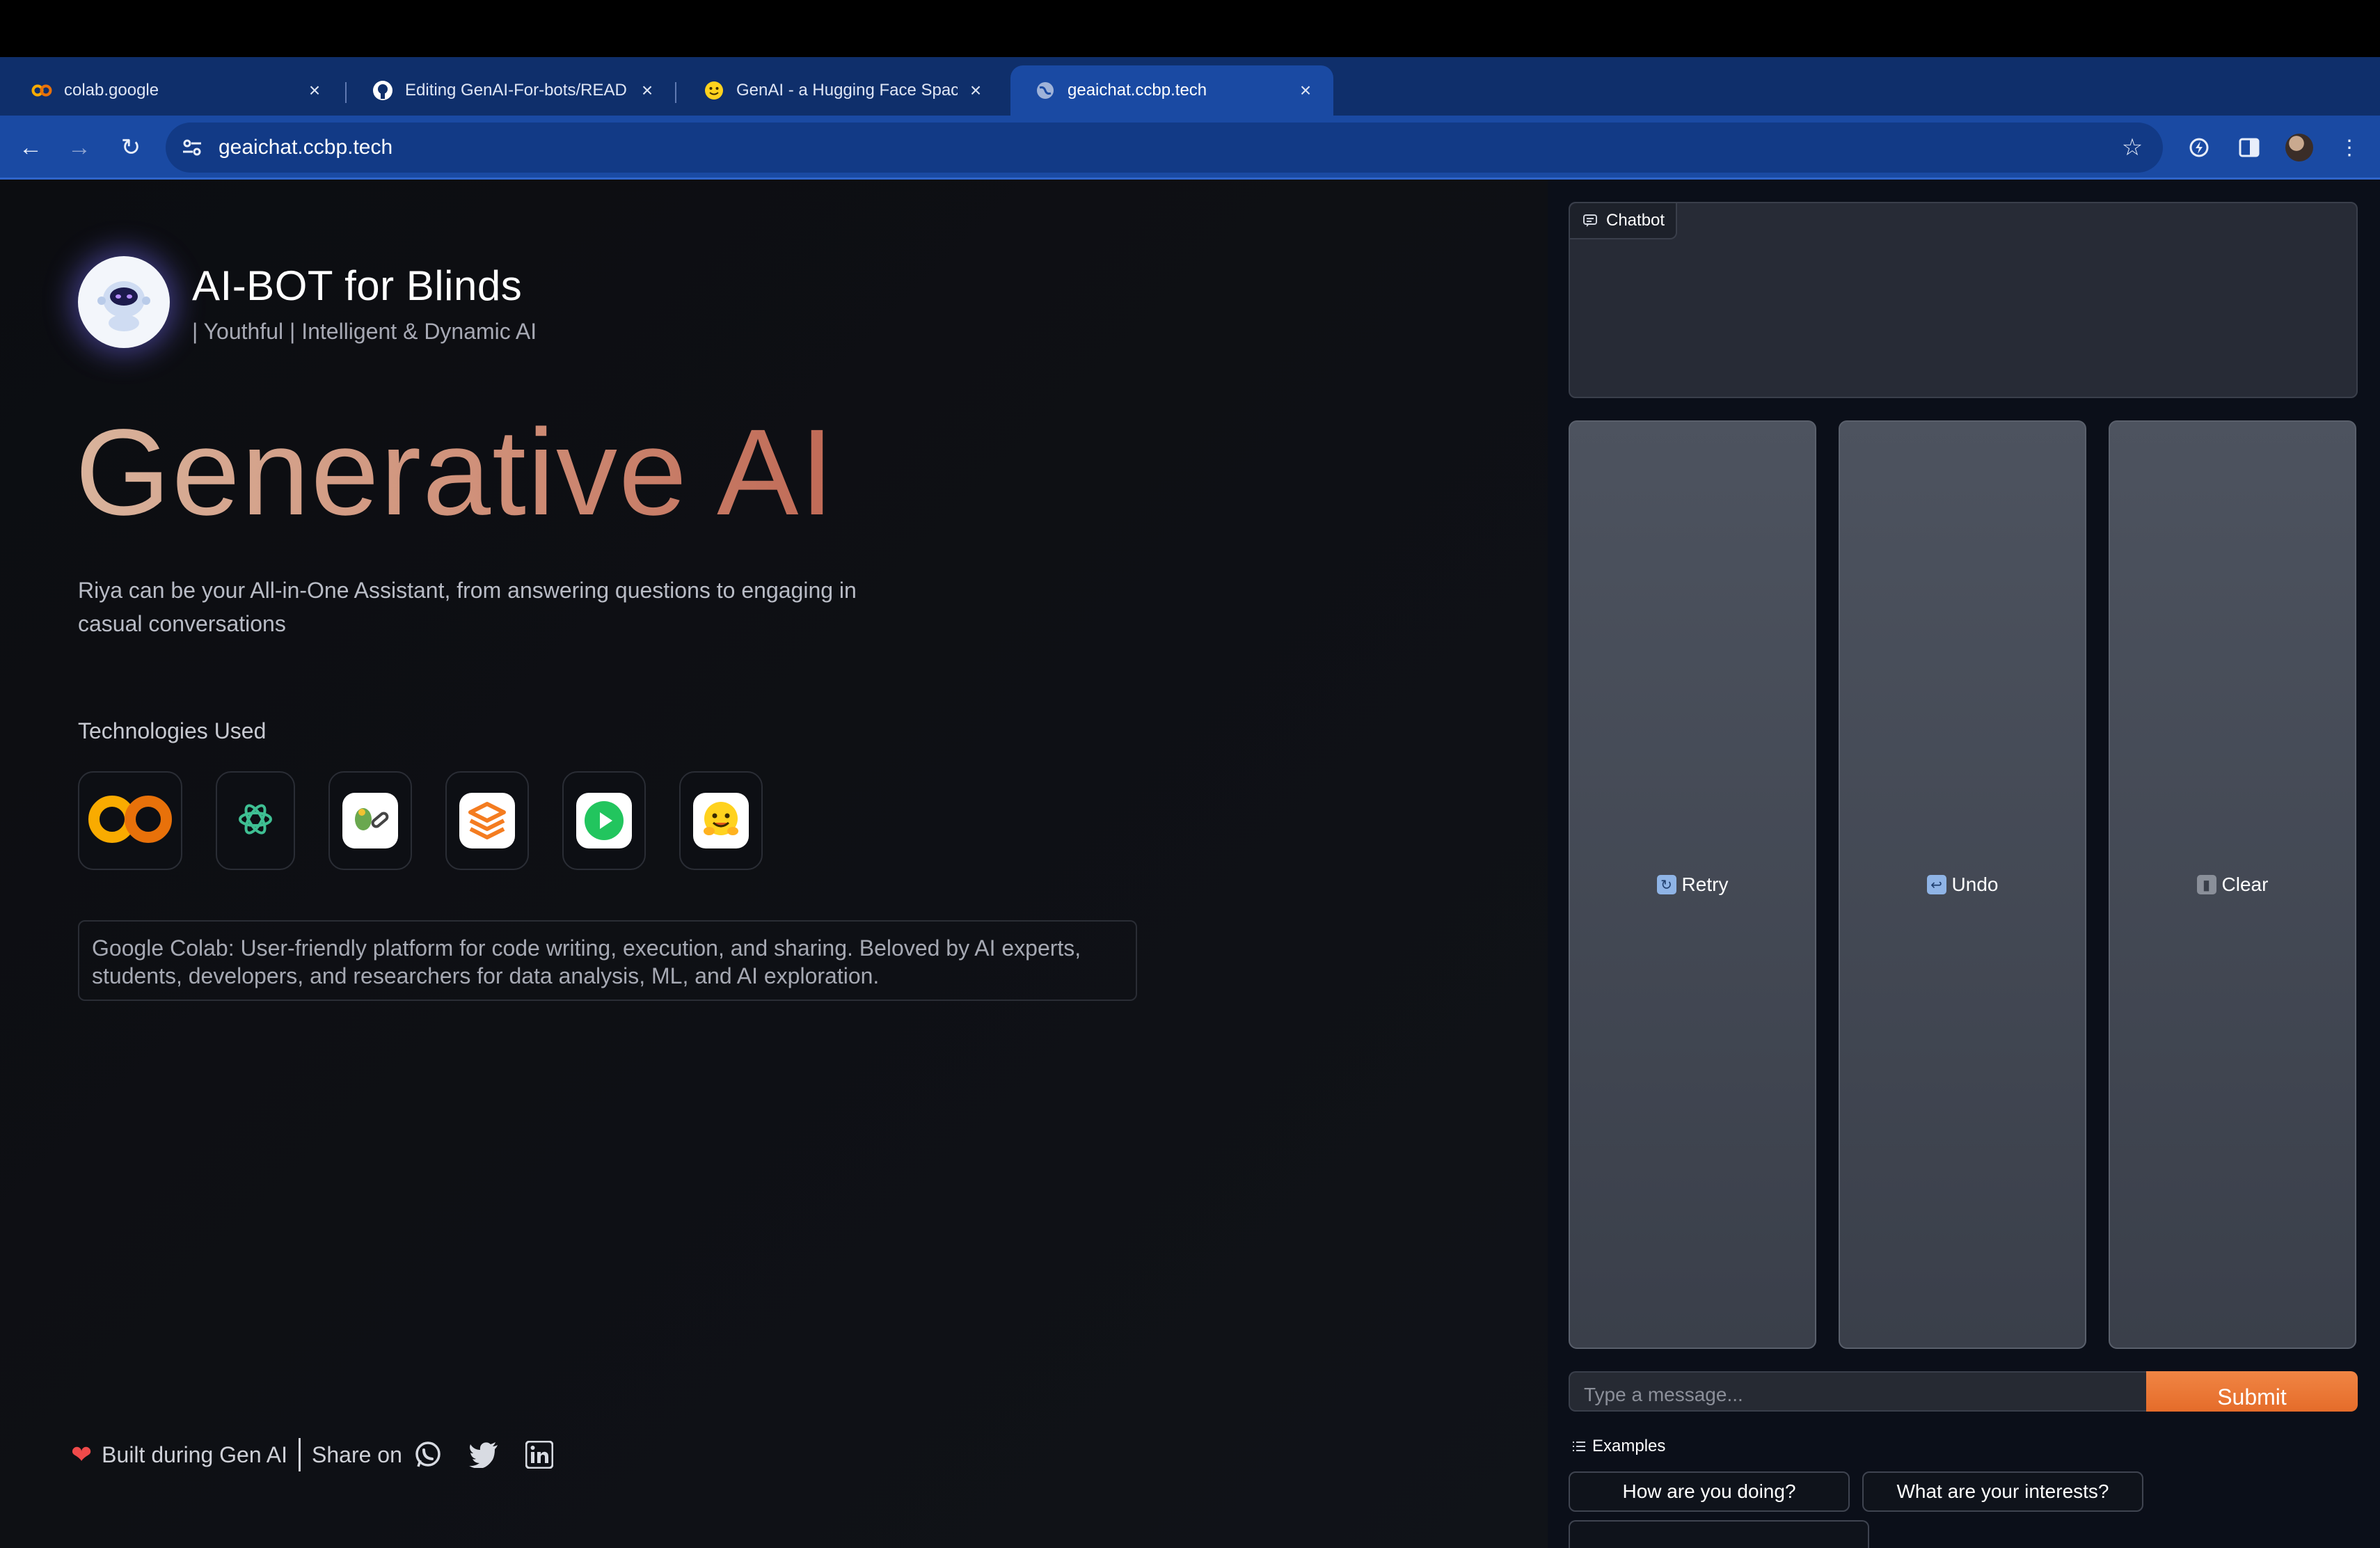 Image resolution: width=2380 pixels, height=1548 pixels. I want to click on tech-card-play, so click(604, 820).